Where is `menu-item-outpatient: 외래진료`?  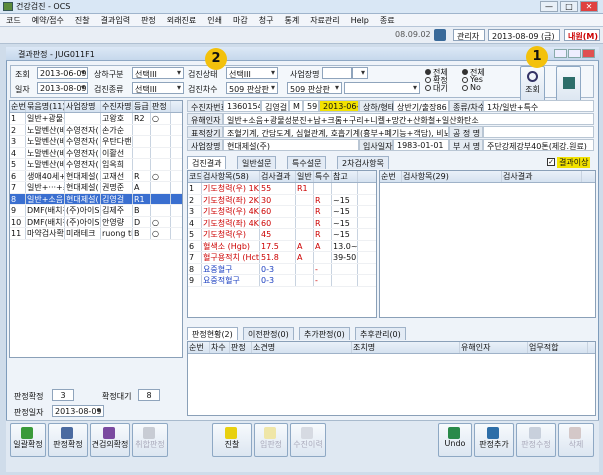 menu-item-outpatient: 외래진료 is located at coordinates (181, 20).